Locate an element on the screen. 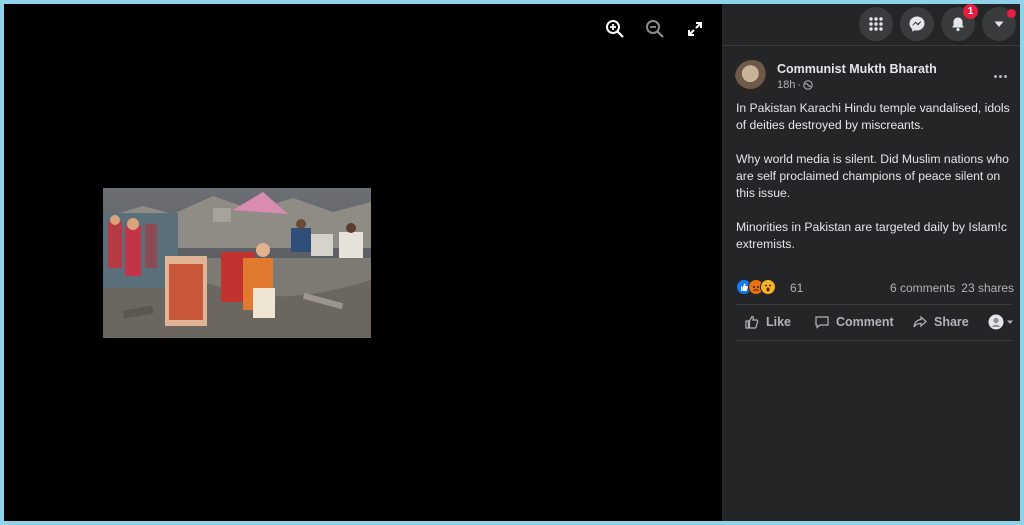 This screenshot has width=1024, height=525. zoom-out-icon is located at coordinates (655, 29).